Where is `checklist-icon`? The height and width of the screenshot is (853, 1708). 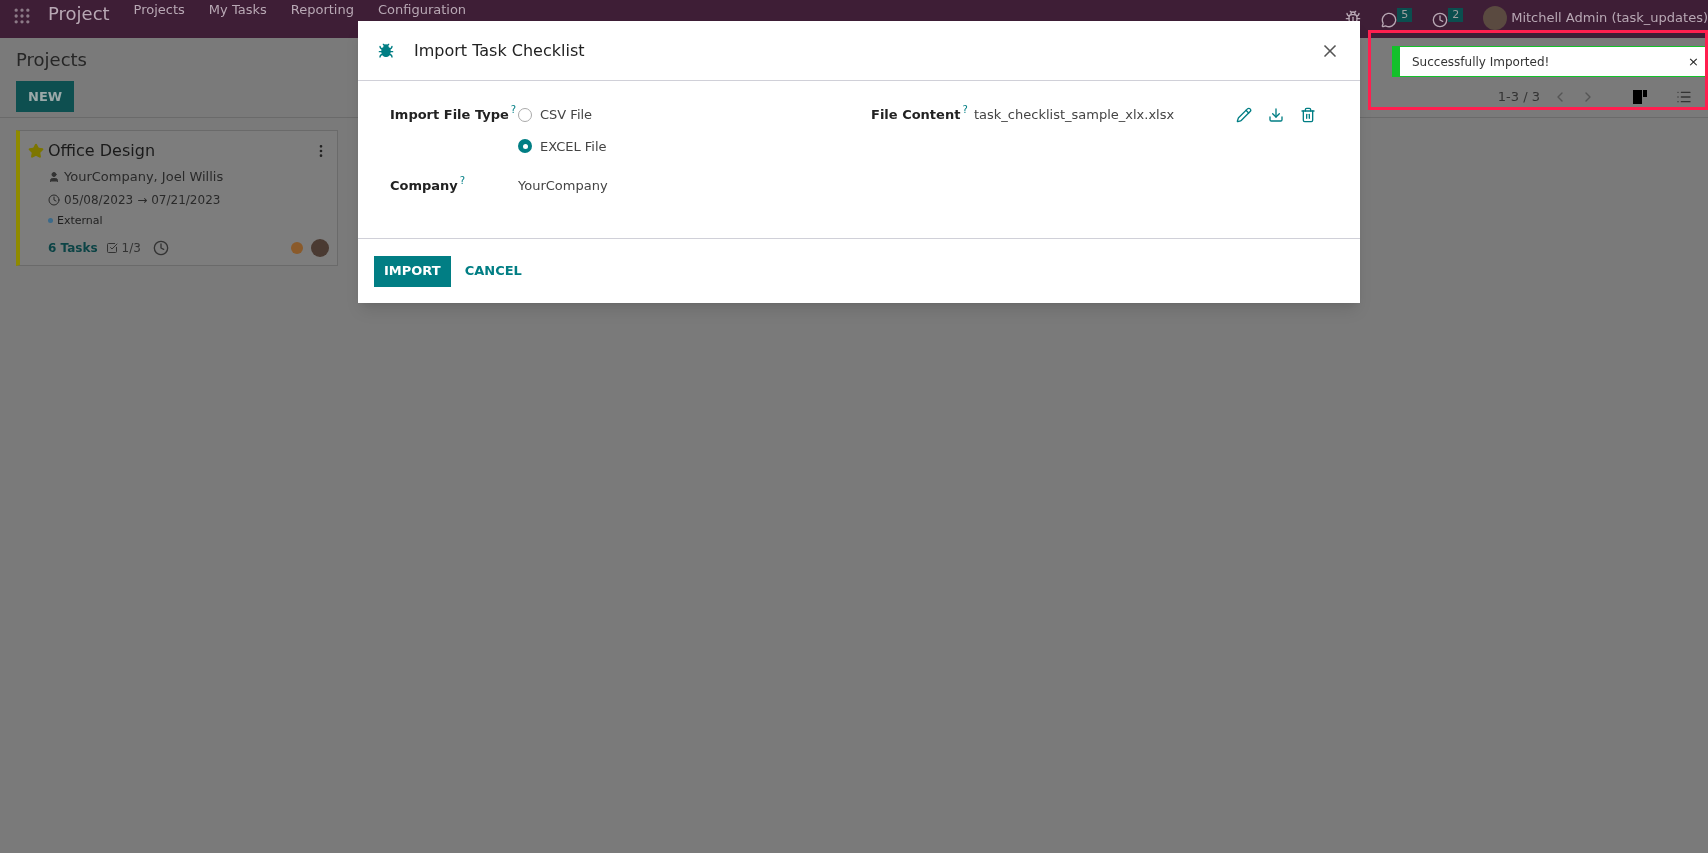 checklist-icon is located at coordinates (111, 248).